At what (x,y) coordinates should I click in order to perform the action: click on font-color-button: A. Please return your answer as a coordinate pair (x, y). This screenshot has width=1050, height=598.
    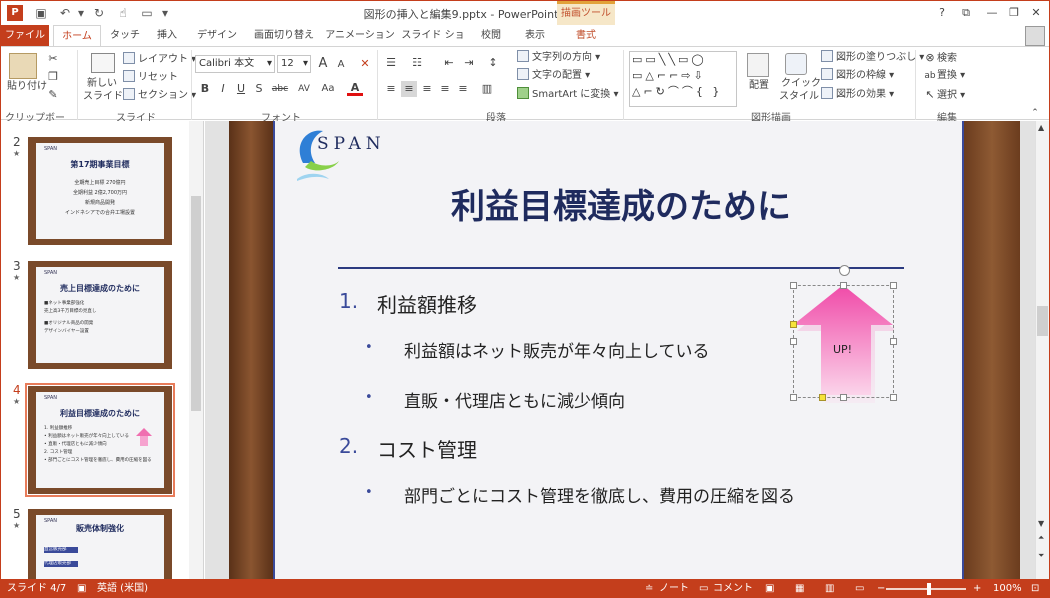
    Looking at the image, I should click on (355, 88).